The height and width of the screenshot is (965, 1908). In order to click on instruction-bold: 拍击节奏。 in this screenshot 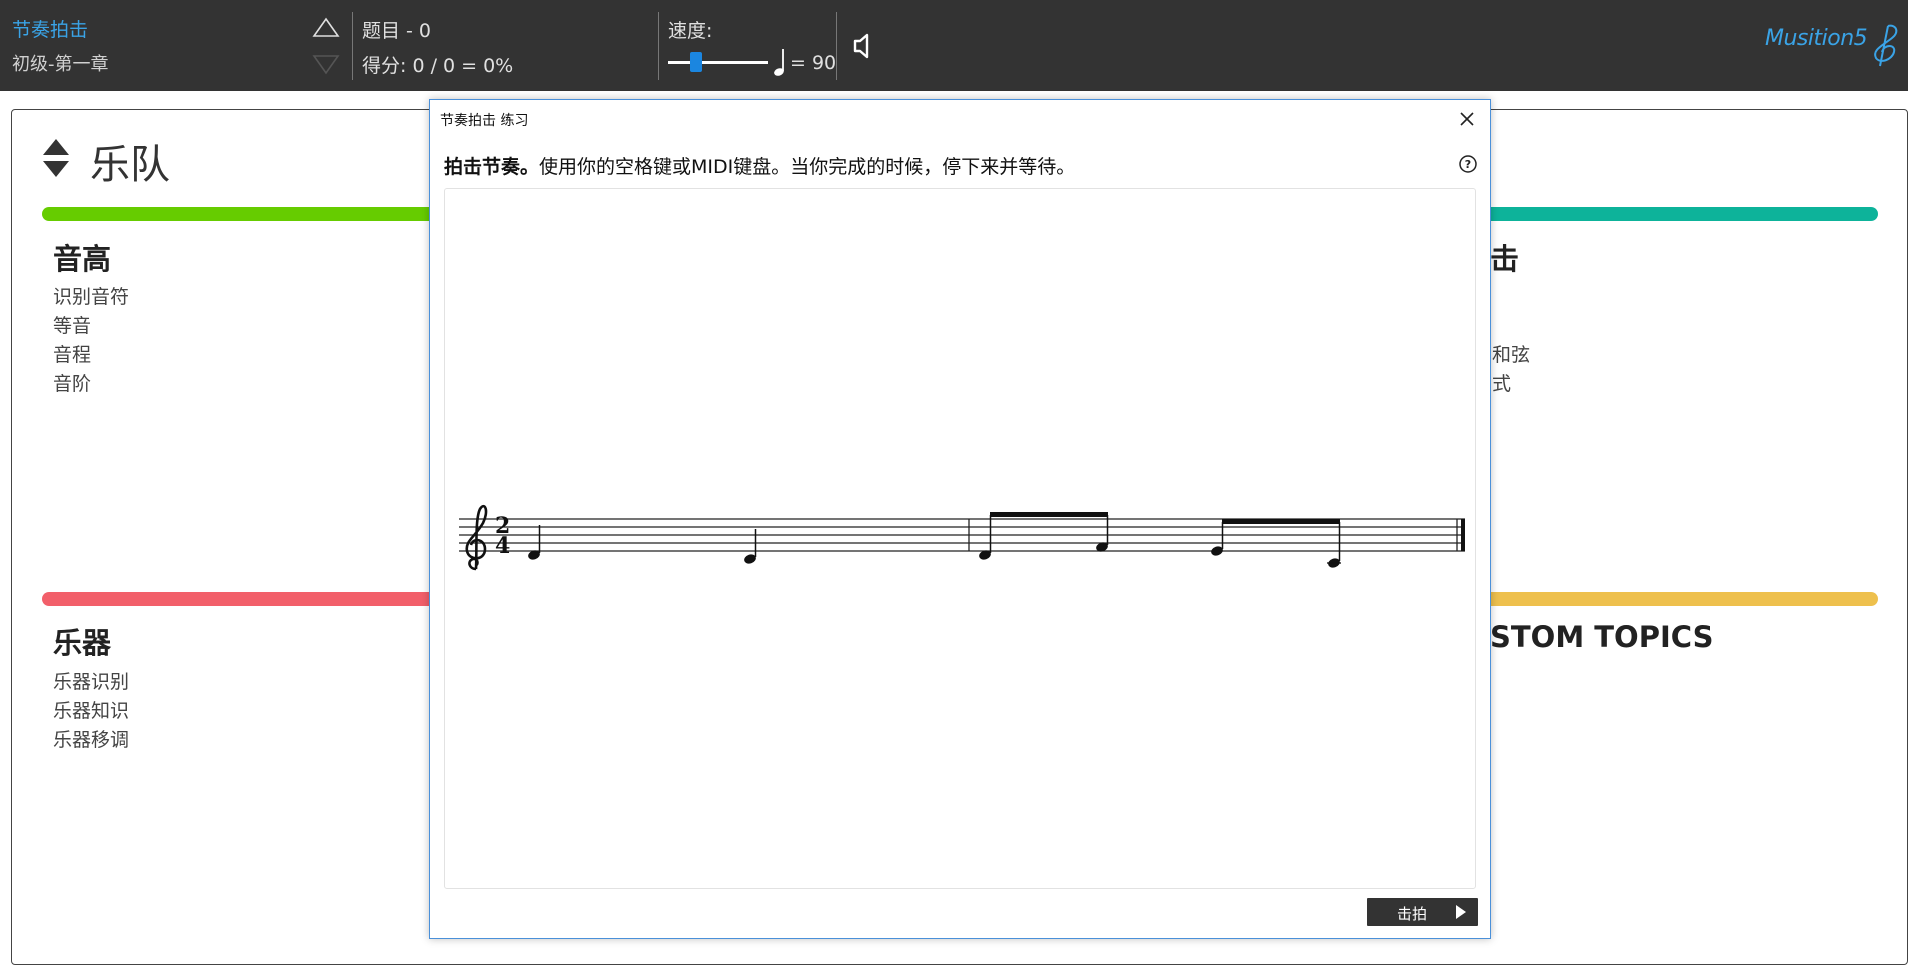, I will do `click(492, 167)`.